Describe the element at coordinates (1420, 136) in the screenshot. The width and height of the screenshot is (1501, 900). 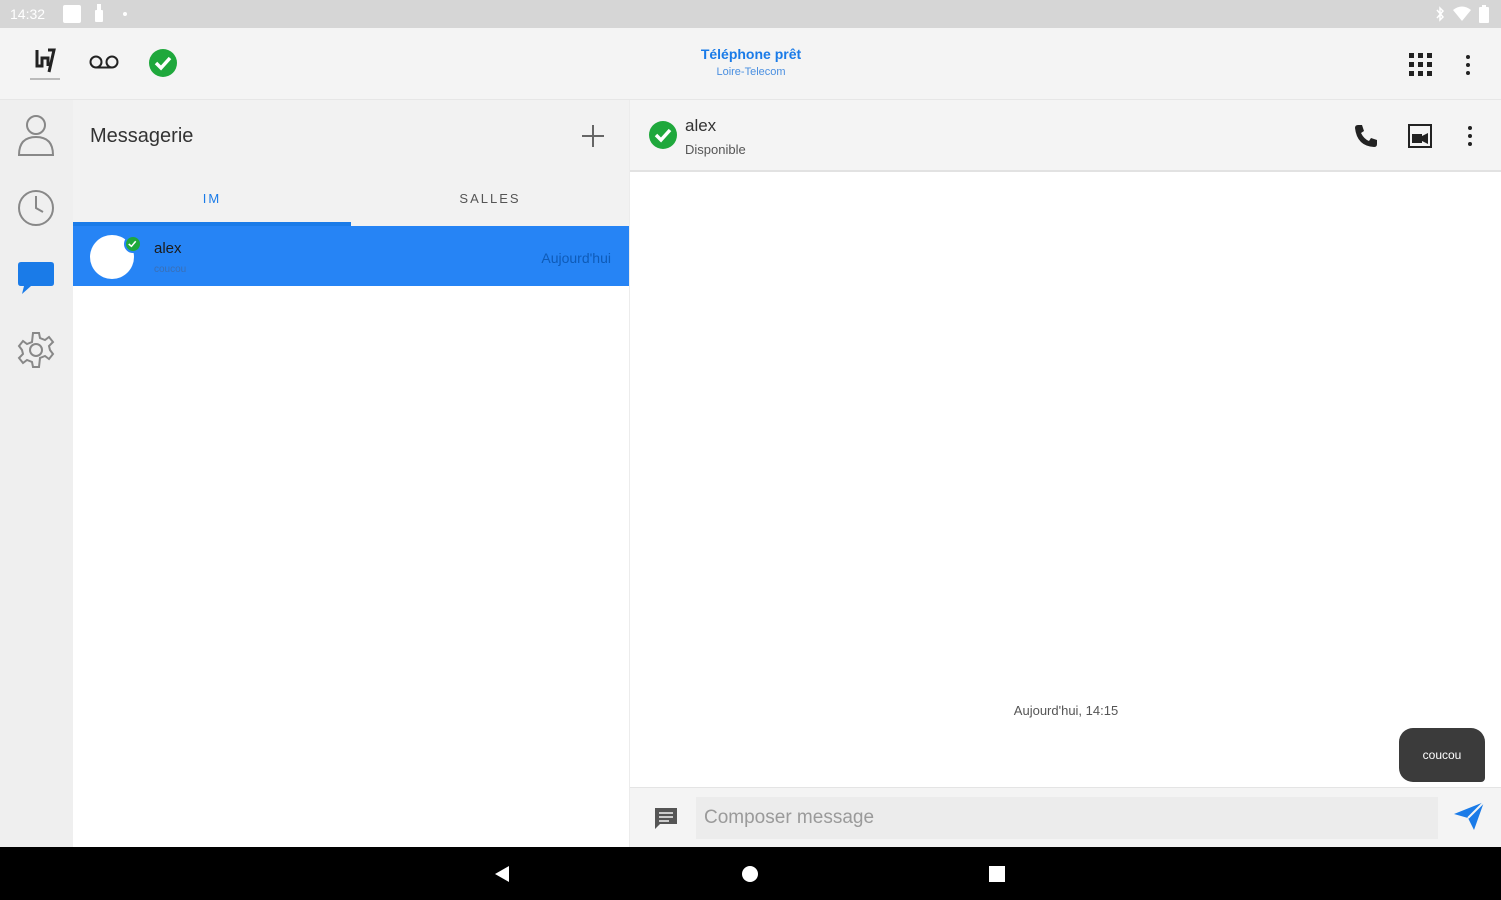
I see `video-call-icon` at that location.